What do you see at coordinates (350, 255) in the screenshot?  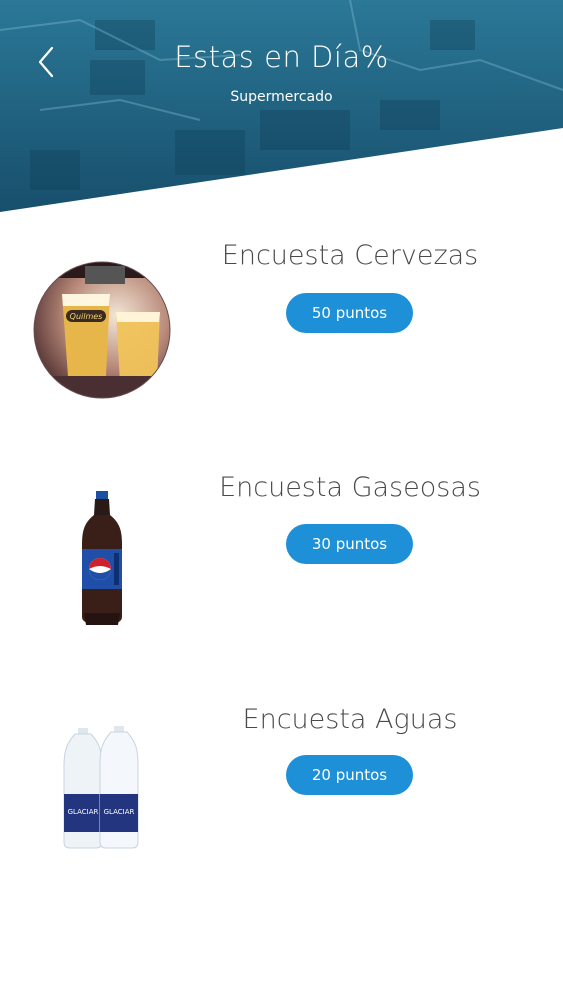 I see `survey-title: Encuesta Cervezas` at bounding box center [350, 255].